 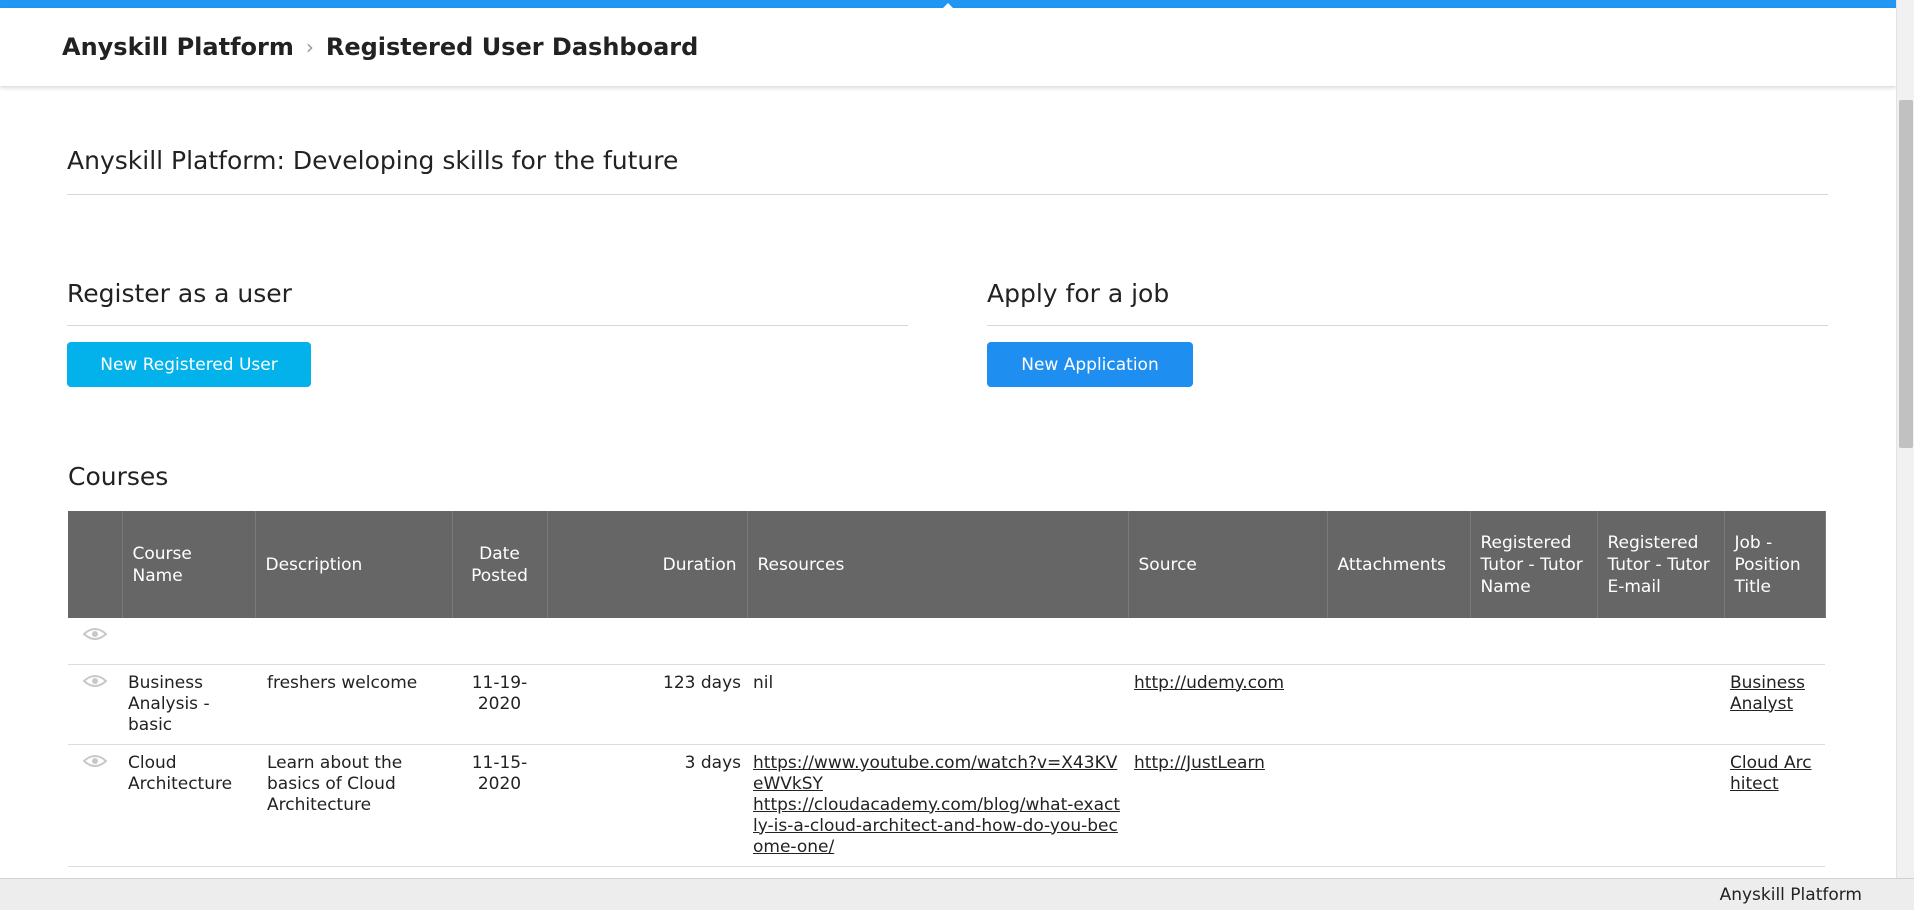 What do you see at coordinates (189, 364) in the screenshot?
I see `new-registered-user-button: New Registered User` at bounding box center [189, 364].